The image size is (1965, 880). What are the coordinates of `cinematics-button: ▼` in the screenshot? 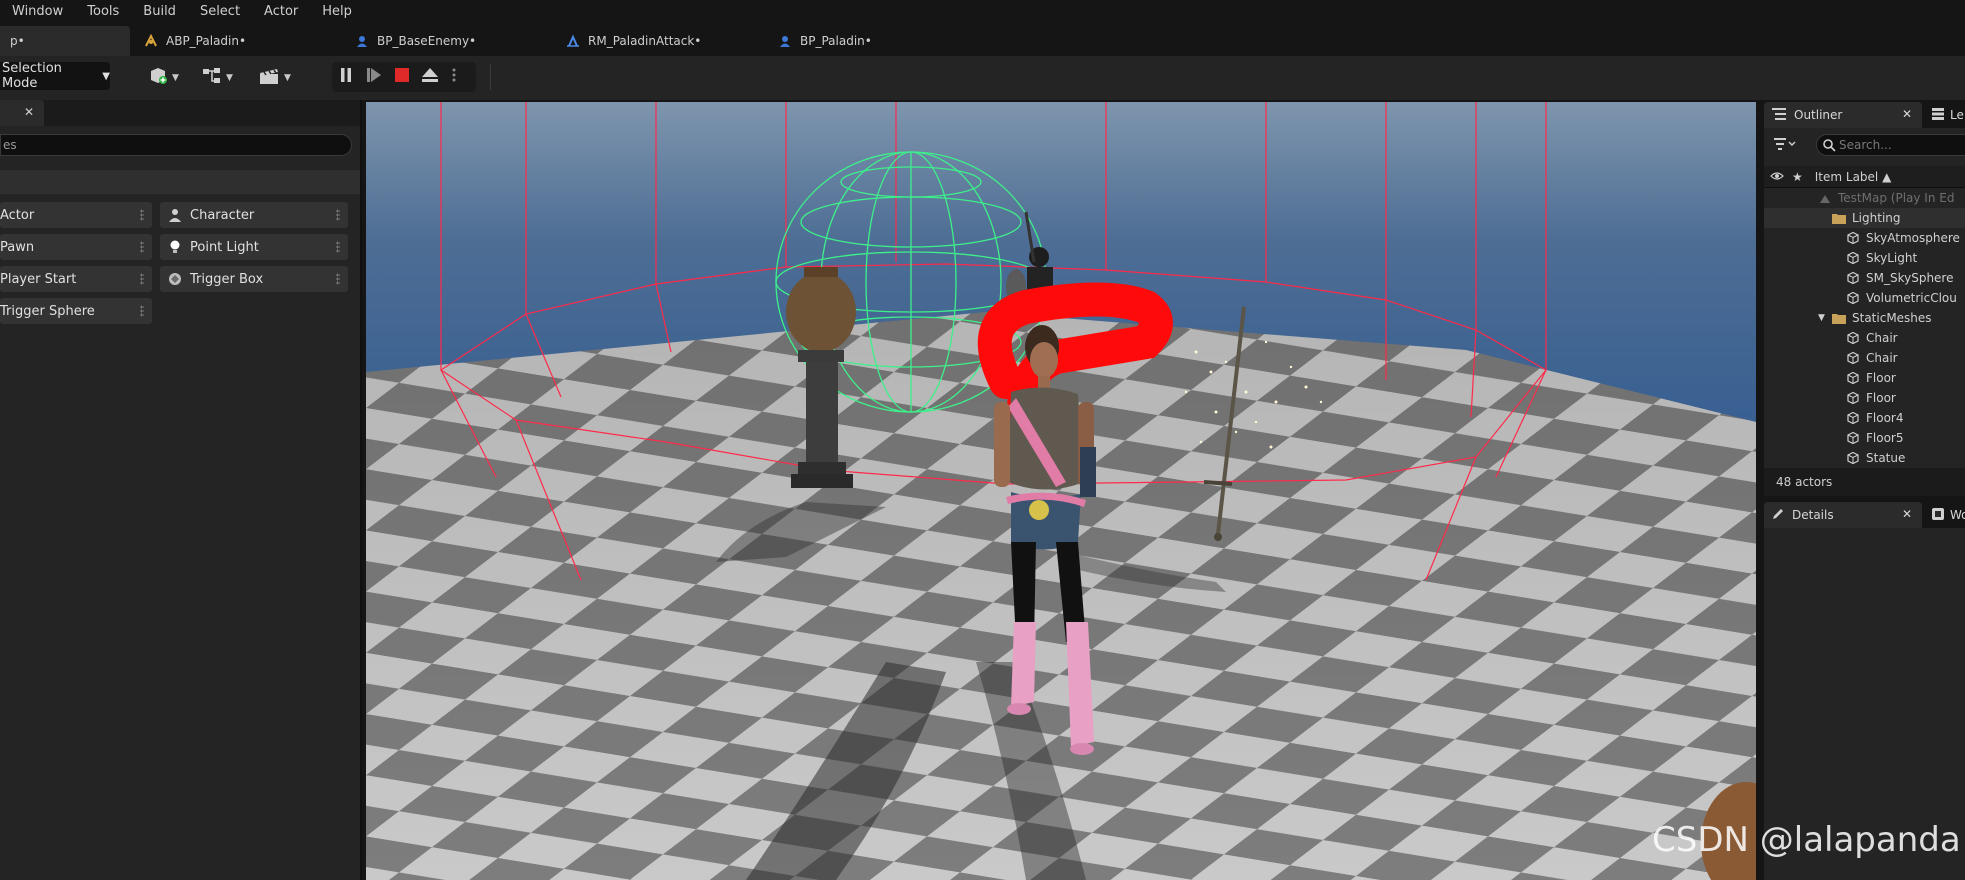 It's located at (274, 78).